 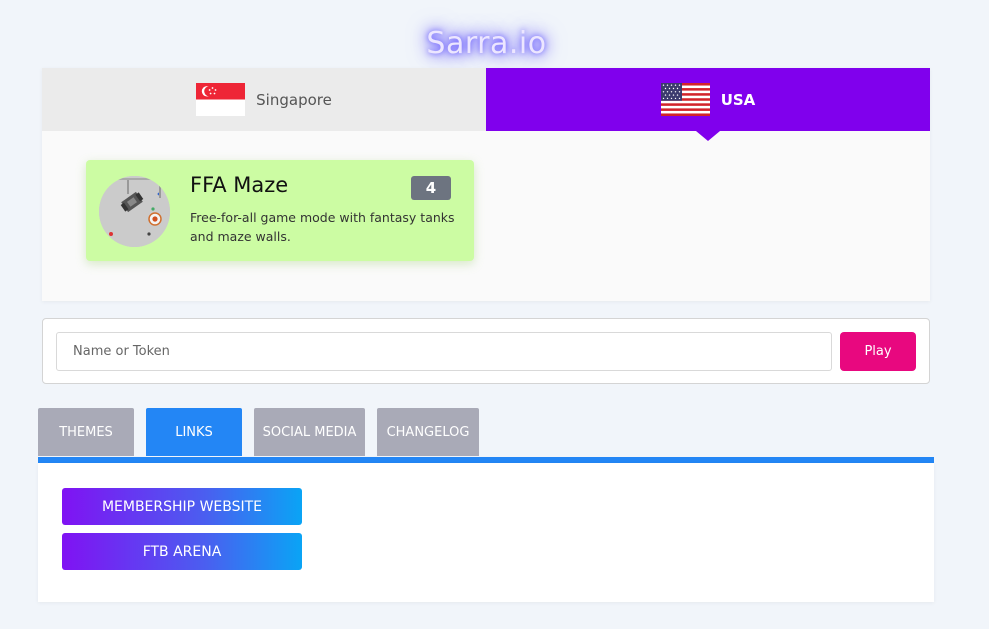 I want to click on server-tab-usa: USA, so click(x=708, y=104).